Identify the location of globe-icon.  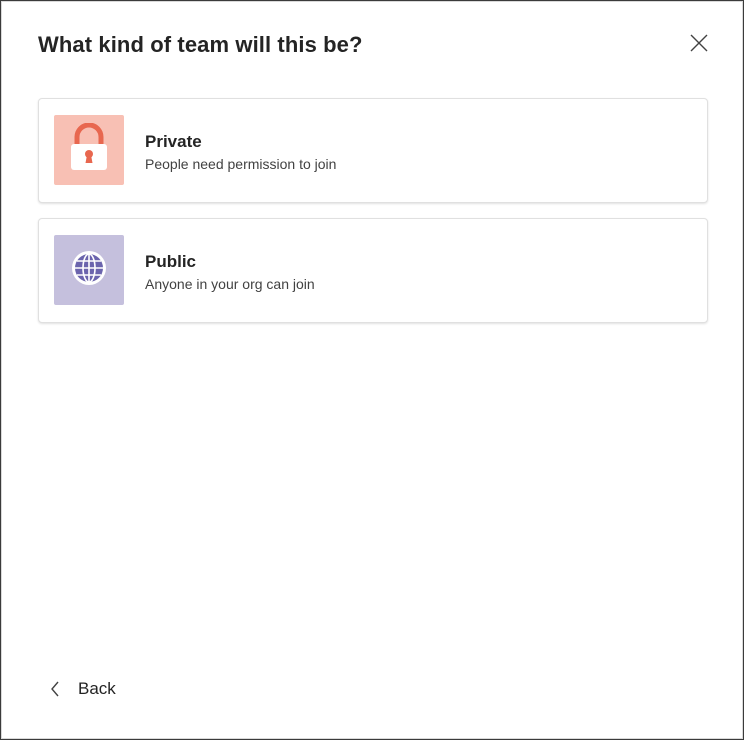
(89, 270).